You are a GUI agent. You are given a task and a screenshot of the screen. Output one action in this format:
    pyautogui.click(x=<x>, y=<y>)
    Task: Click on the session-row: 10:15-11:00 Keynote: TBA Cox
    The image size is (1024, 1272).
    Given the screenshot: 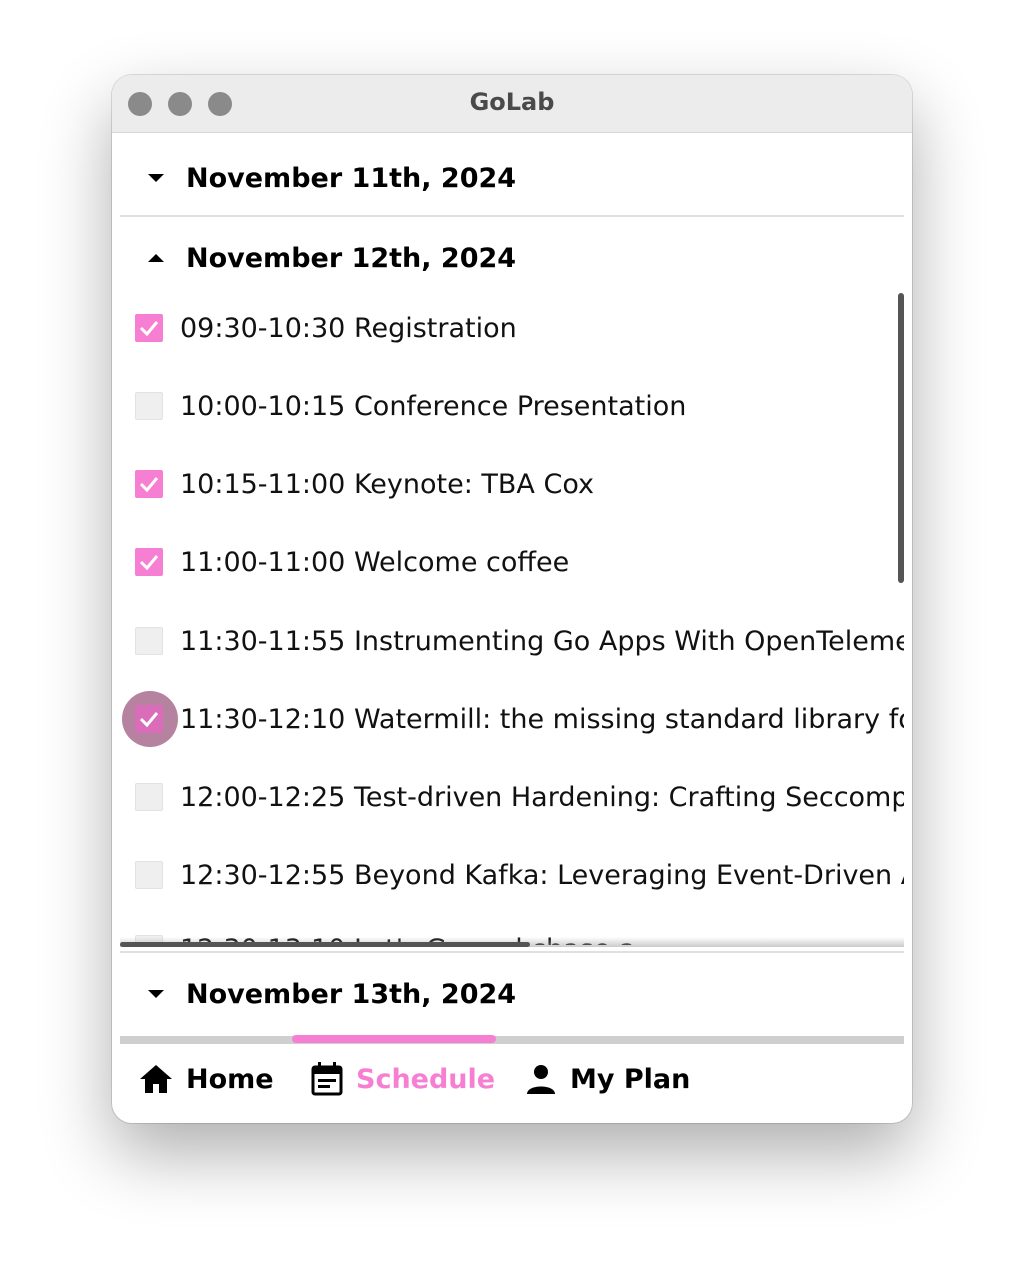 What is the action you would take?
    pyautogui.click(x=512, y=484)
    